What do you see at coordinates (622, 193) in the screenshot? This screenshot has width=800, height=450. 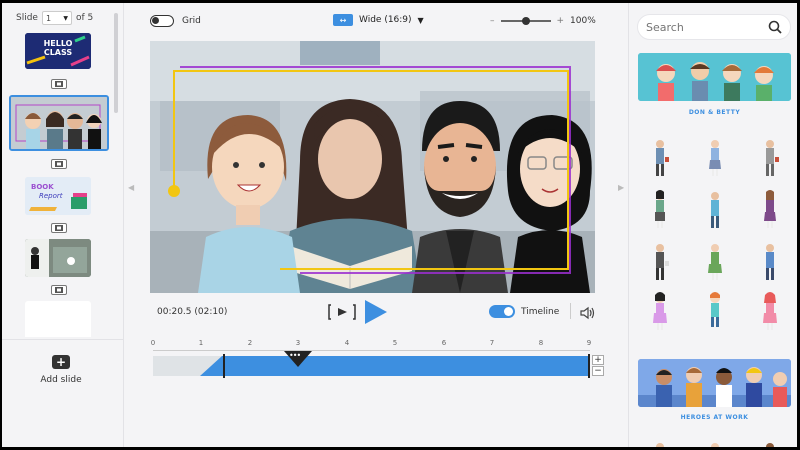 I see `collapse-right-icon: ▶` at bounding box center [622, 193].